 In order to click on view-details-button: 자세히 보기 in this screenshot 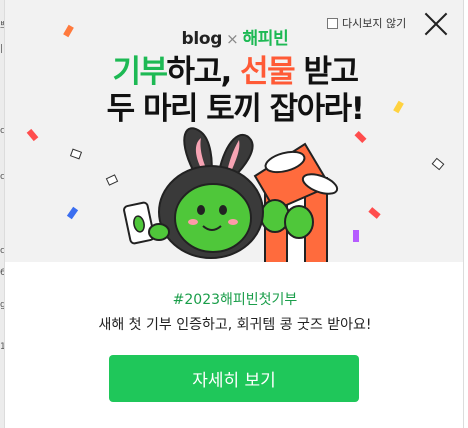, I will do `click(234, 378)`.